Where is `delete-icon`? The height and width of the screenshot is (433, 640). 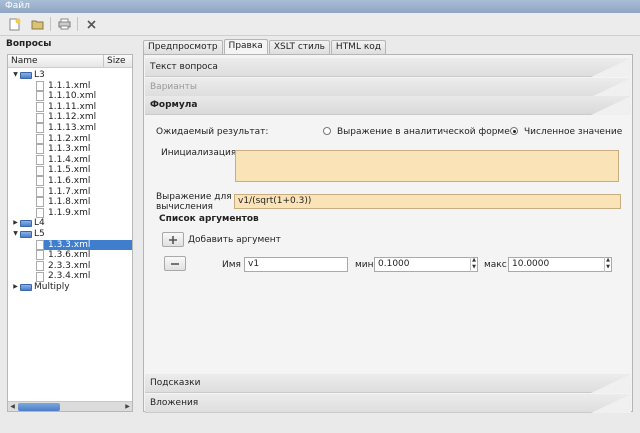
delete-icon is located at coordinates (91, 24).